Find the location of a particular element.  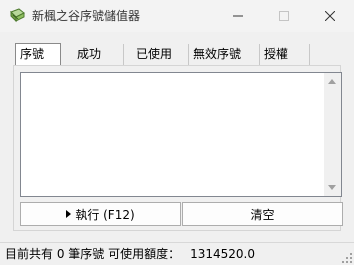

status-bar: 目前共有 0 筆序號 可使用額度： 1314520.0 is located at coordinates (177, 253).